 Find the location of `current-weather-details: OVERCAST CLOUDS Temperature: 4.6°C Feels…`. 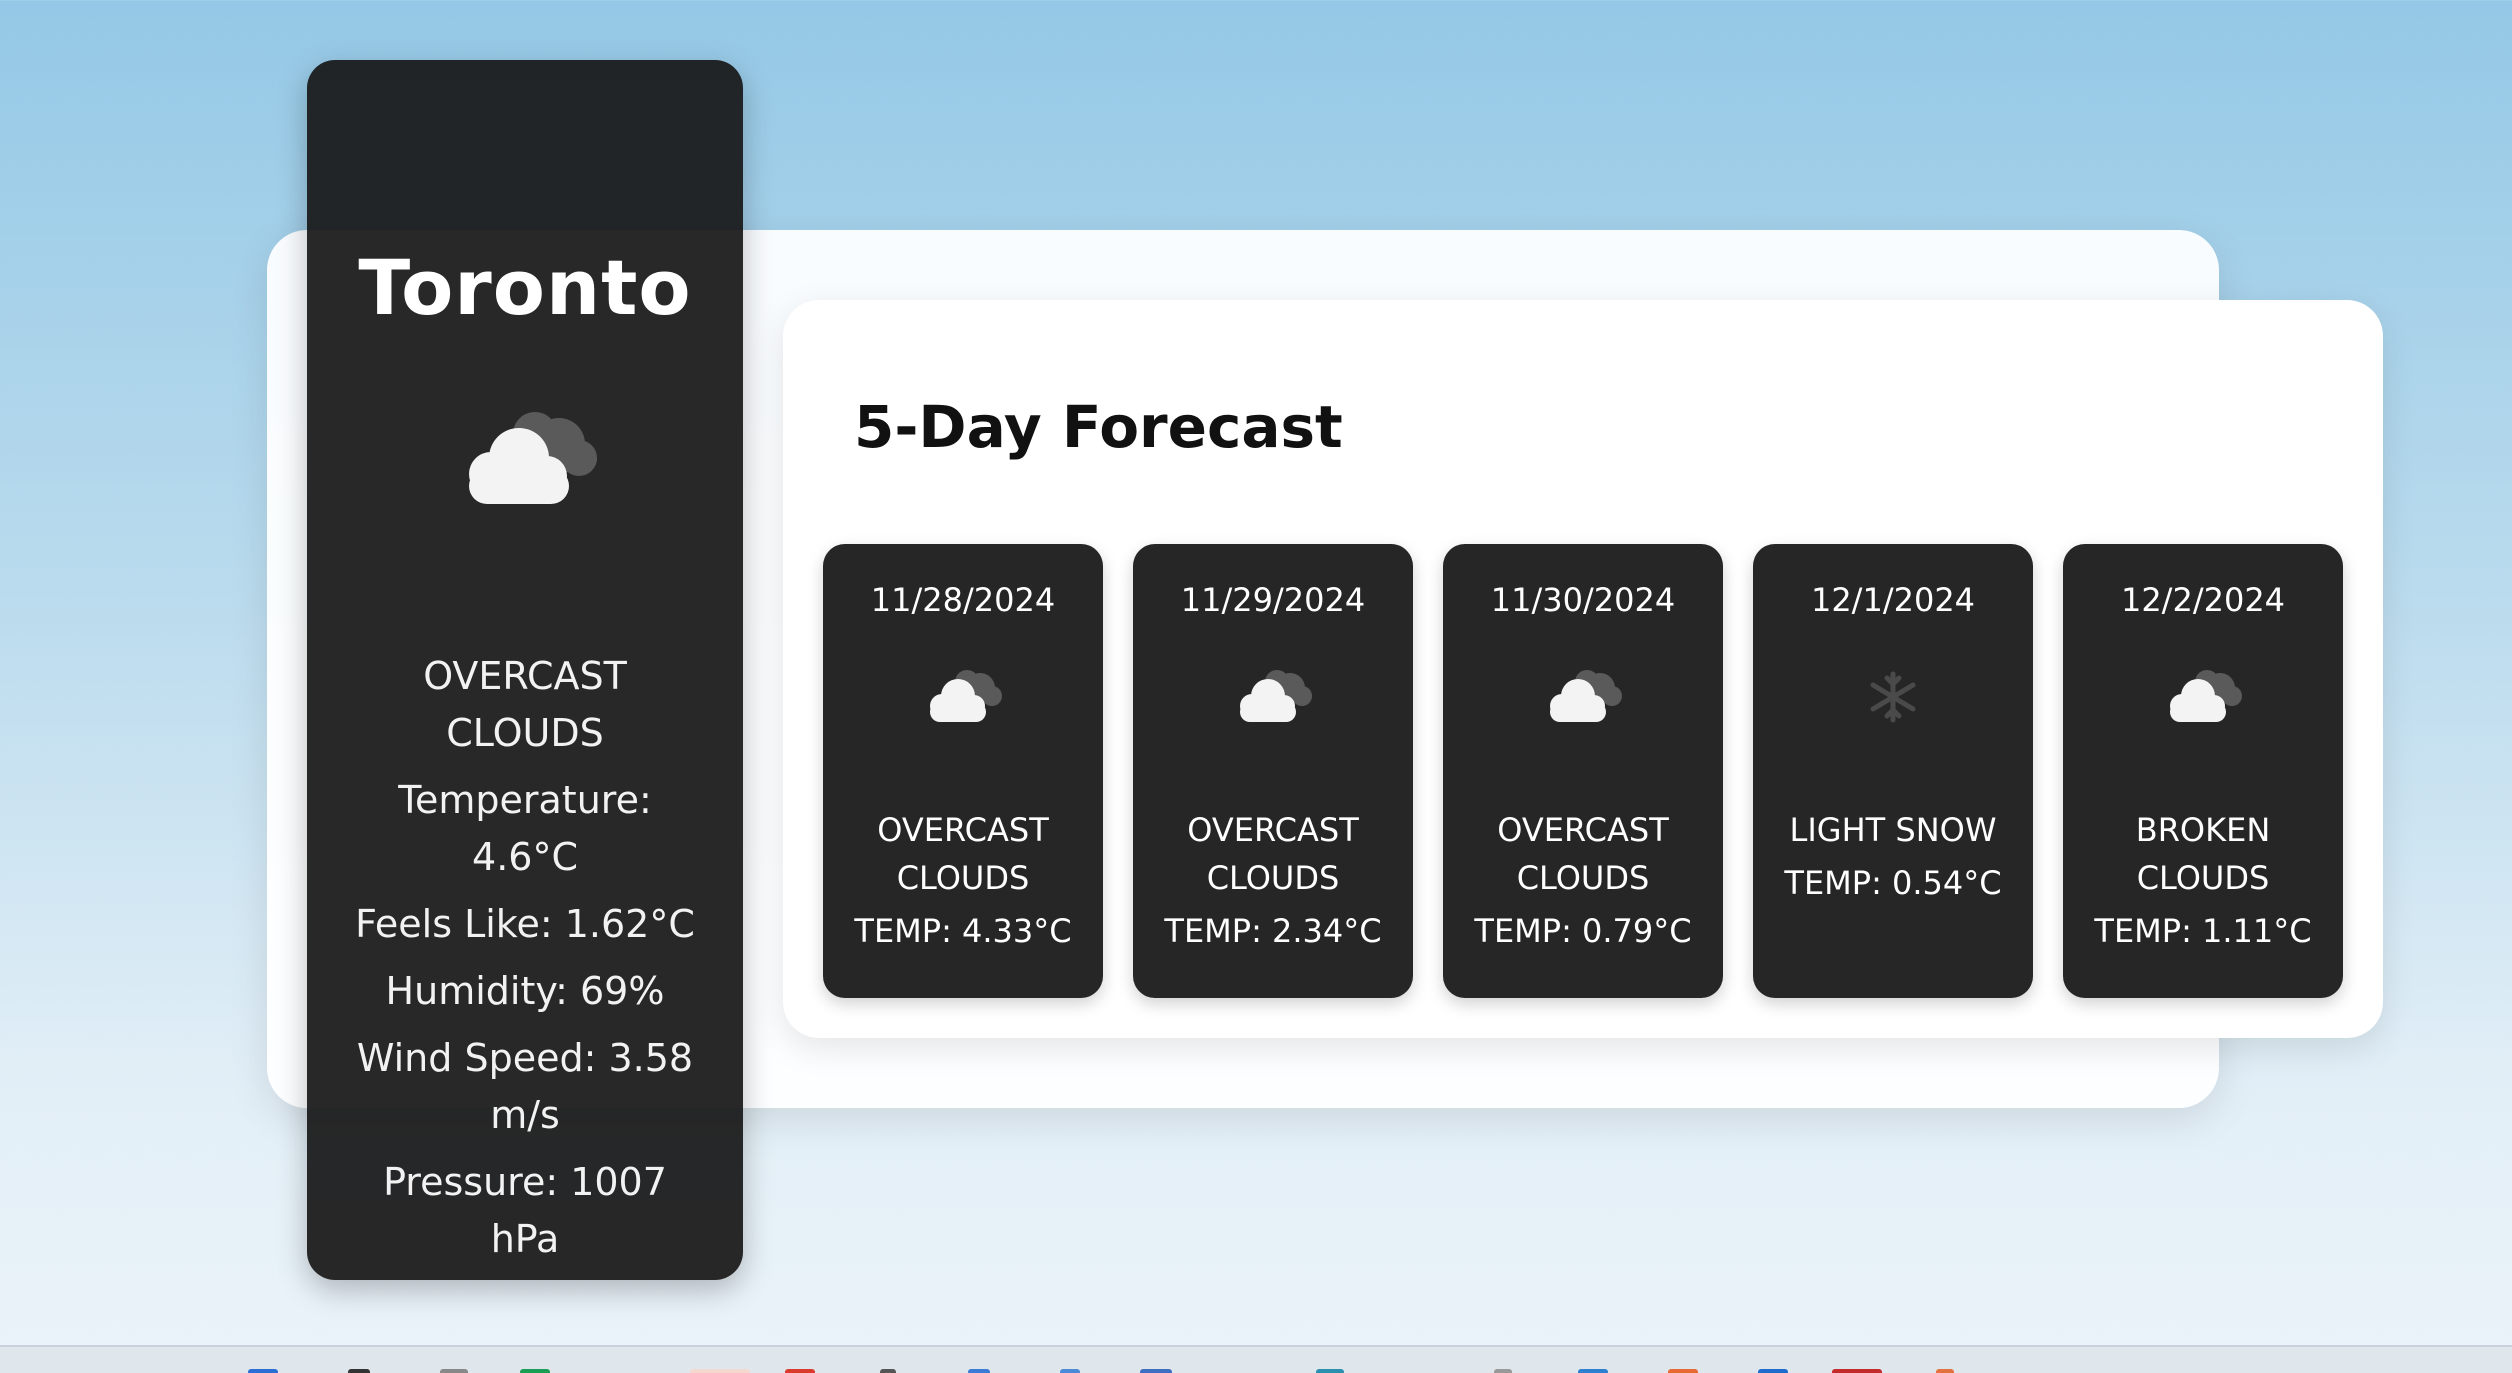

current-weather-details: OVERCAST CLOUDS Temperature: 4.6°C Feels… is located at coordinates (525, 963).